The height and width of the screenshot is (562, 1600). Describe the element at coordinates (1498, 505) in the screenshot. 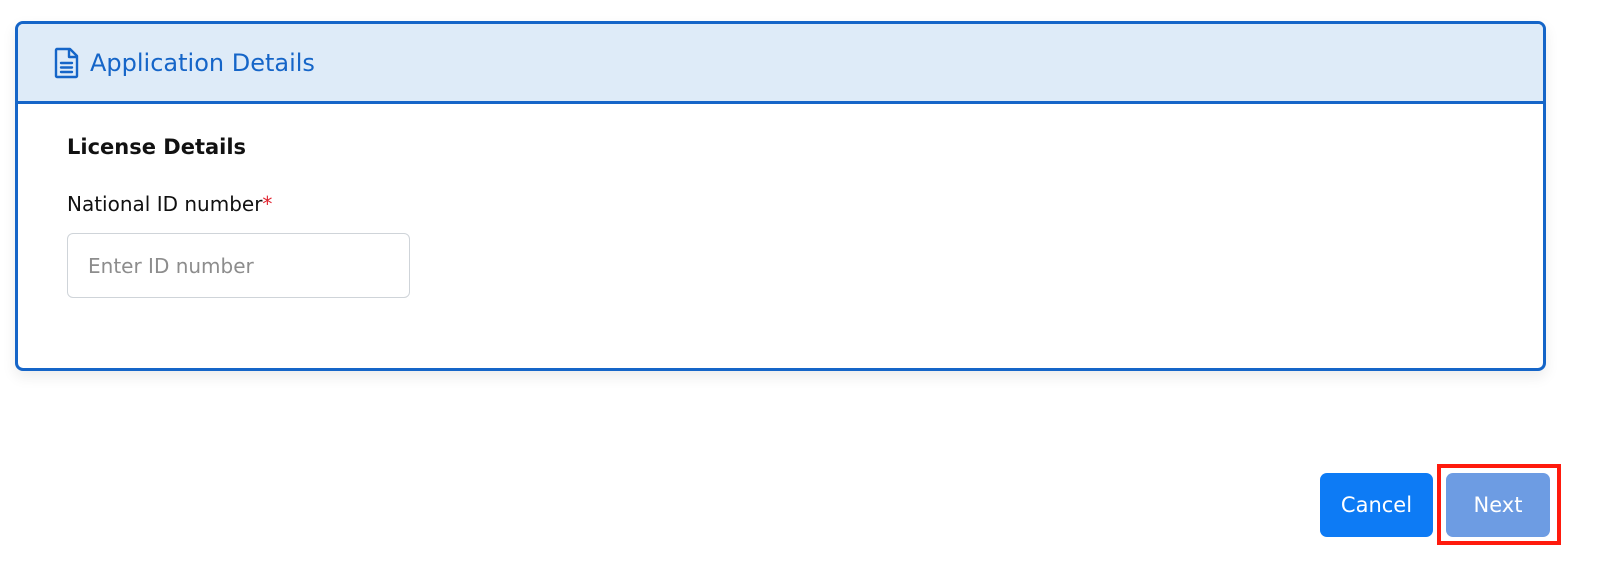

I see `next-button: Next` at that location.